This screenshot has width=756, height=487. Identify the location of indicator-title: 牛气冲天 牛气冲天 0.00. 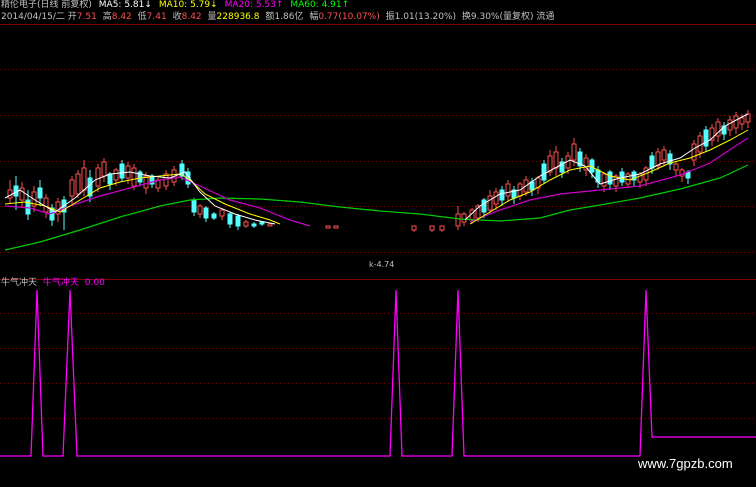
(53, 283).